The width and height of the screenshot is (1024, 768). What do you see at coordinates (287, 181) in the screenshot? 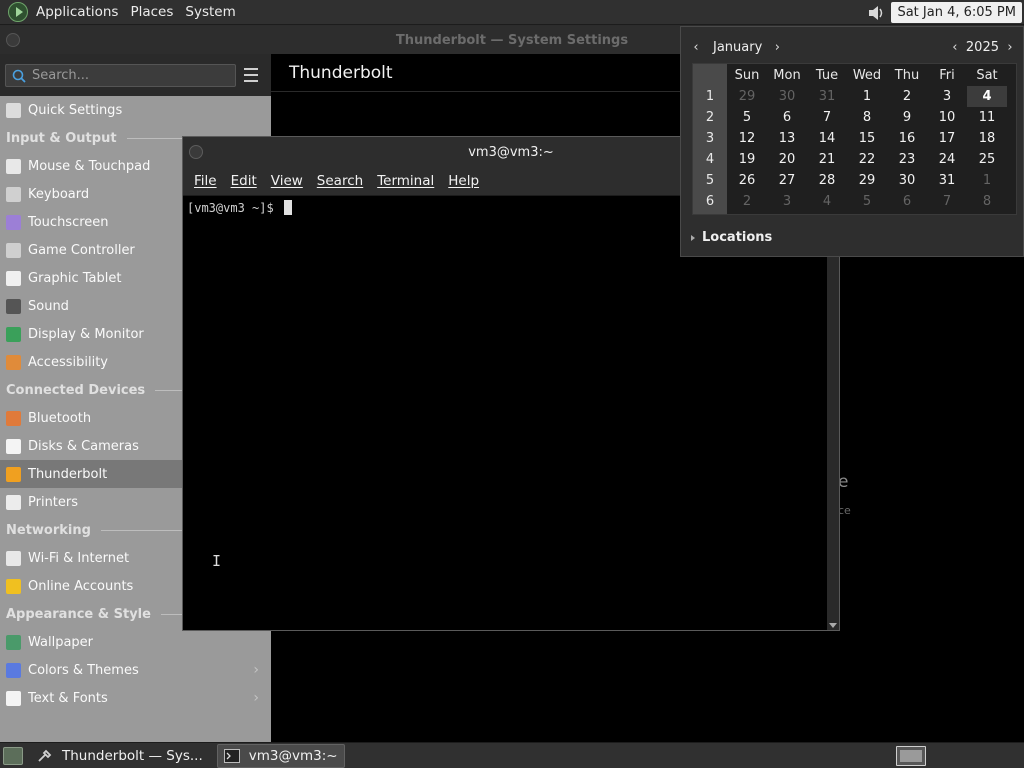
I see `menu-view: View` at bounding box center [287, 181].